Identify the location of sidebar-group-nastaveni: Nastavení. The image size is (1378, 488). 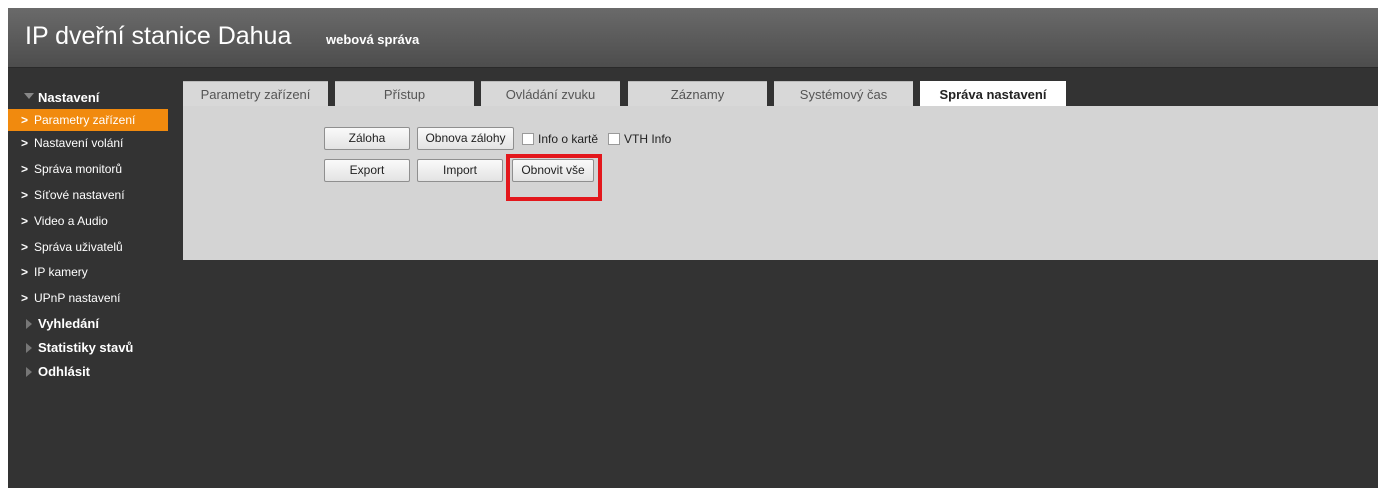
(94, 96).